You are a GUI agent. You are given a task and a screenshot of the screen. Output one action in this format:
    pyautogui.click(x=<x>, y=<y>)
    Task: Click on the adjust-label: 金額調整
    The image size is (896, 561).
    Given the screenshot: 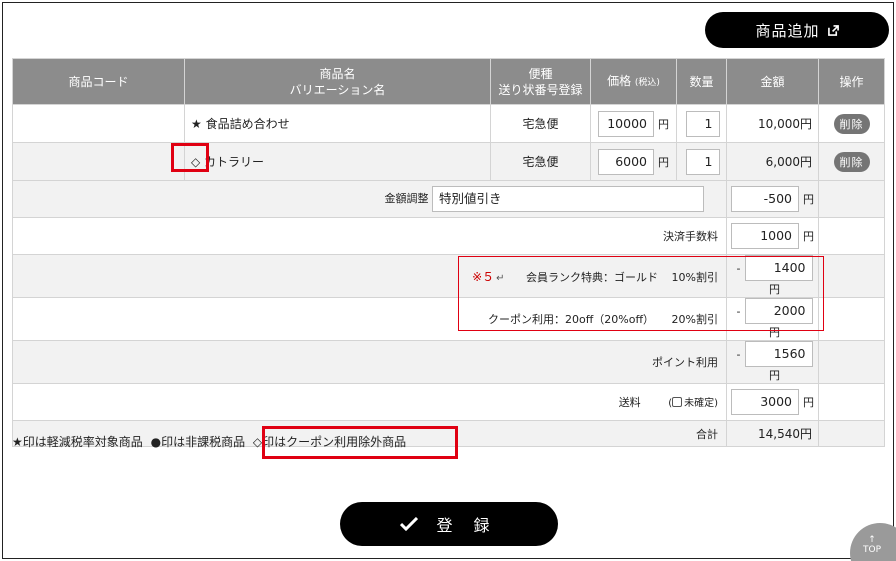 What is the action you would take?
    pyautogui.click(x=406, y=198)
    